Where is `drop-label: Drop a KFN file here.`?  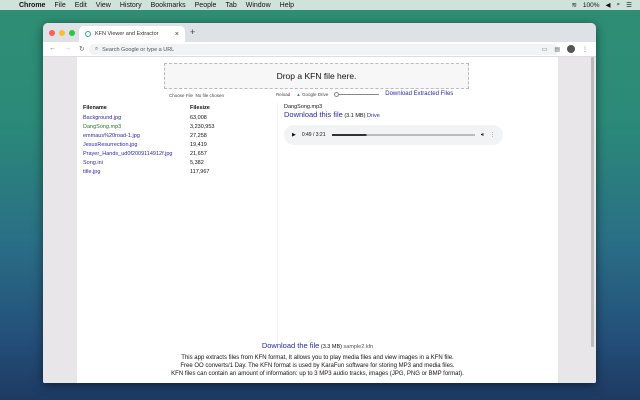
drop-label: Drop a KFN file here. is located at coordinates (316, 76).